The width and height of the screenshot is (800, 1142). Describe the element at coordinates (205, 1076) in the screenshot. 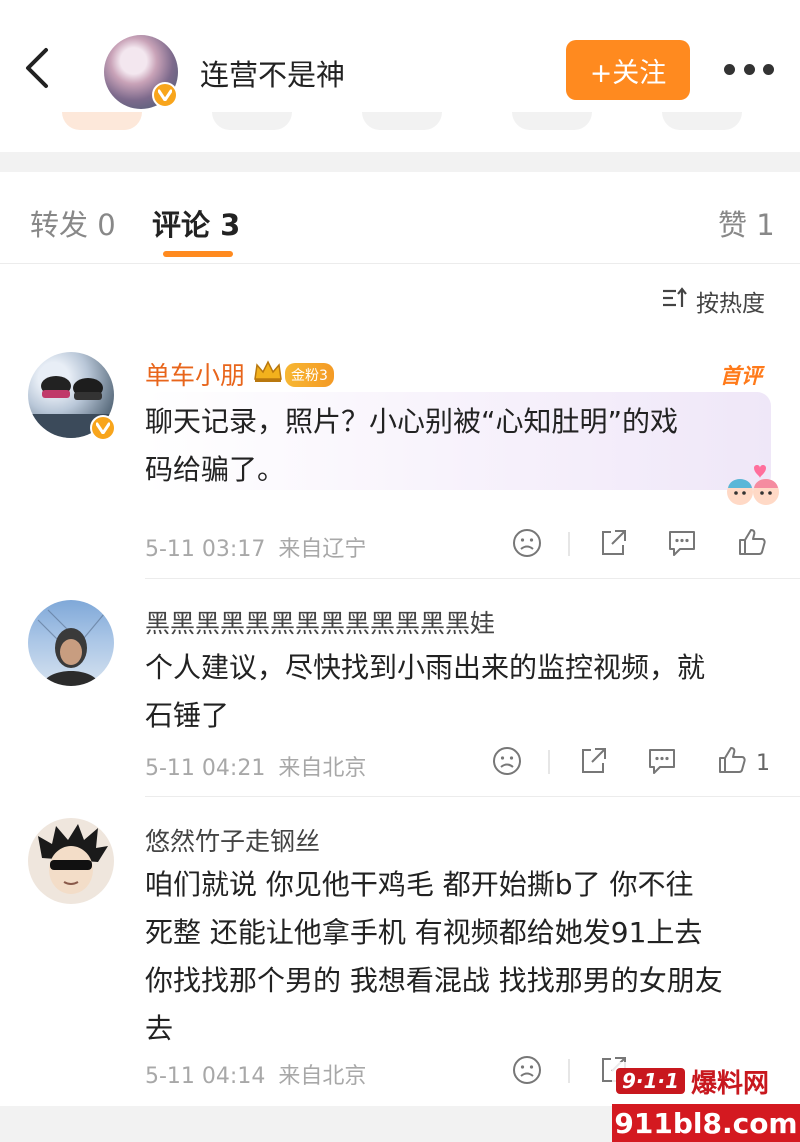

I see `timestamp: 5-11 04:14` at that location.